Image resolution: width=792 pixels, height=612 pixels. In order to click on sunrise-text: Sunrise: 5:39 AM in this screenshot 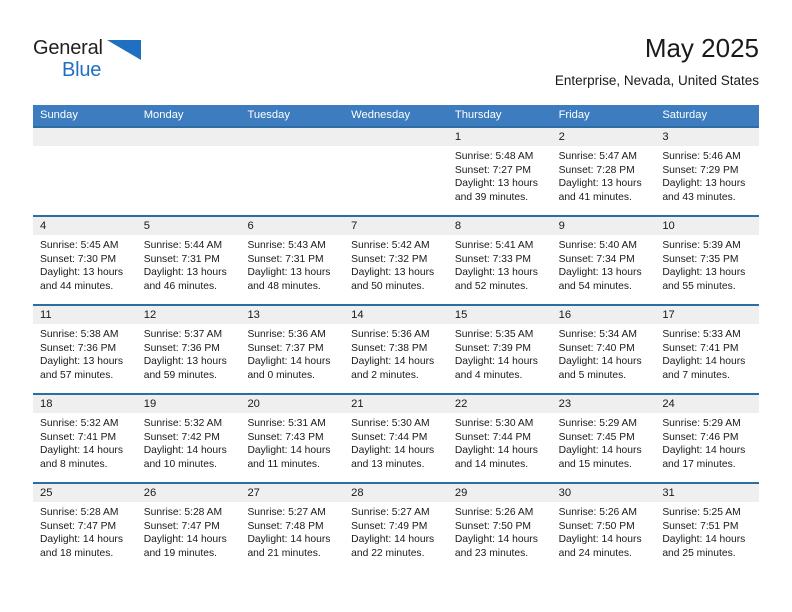, I will do `click(701, 245)`.